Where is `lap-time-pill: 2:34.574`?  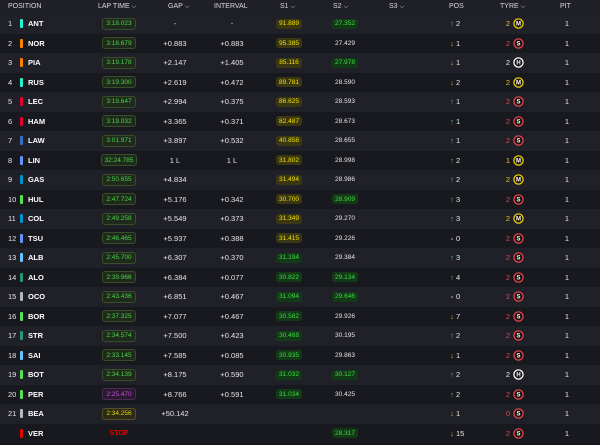
lap-time-pill: 2:34.574 is located at coordinates (119, 335).